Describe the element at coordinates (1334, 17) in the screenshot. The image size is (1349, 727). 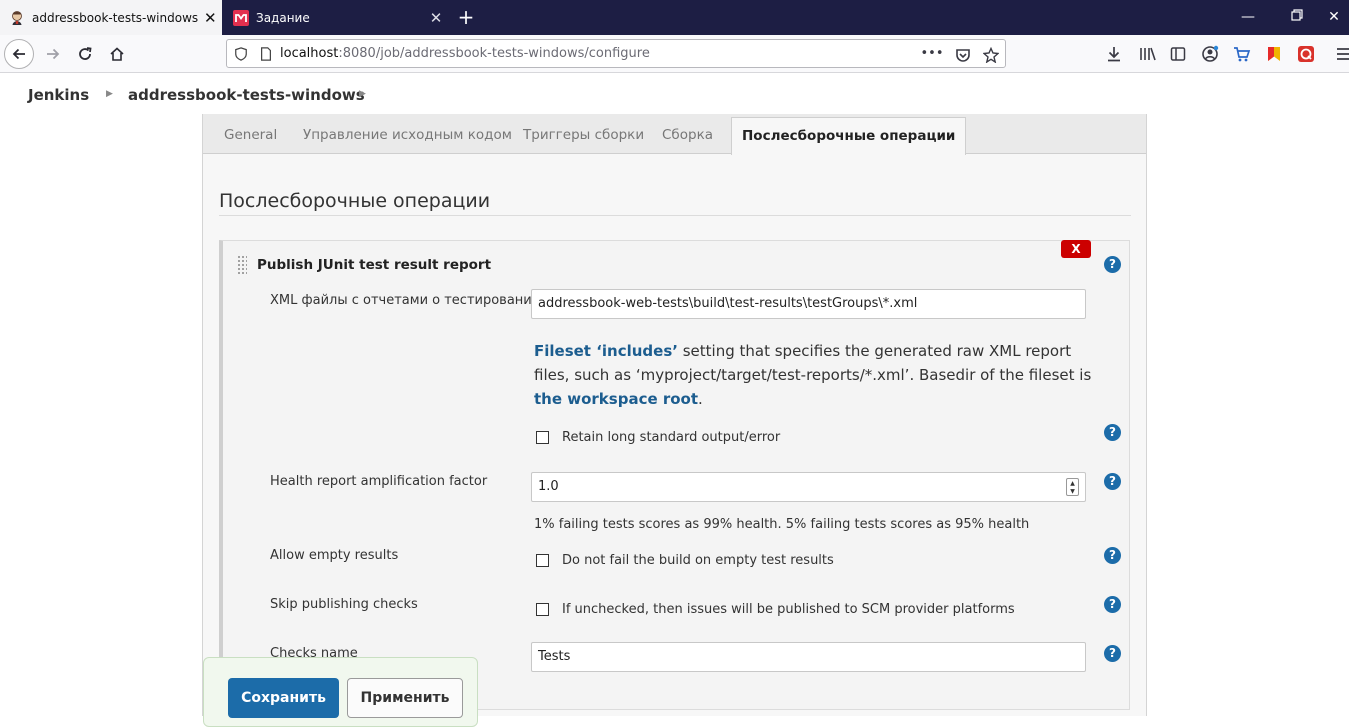
I see `close-window-icon: ✕` at that location.